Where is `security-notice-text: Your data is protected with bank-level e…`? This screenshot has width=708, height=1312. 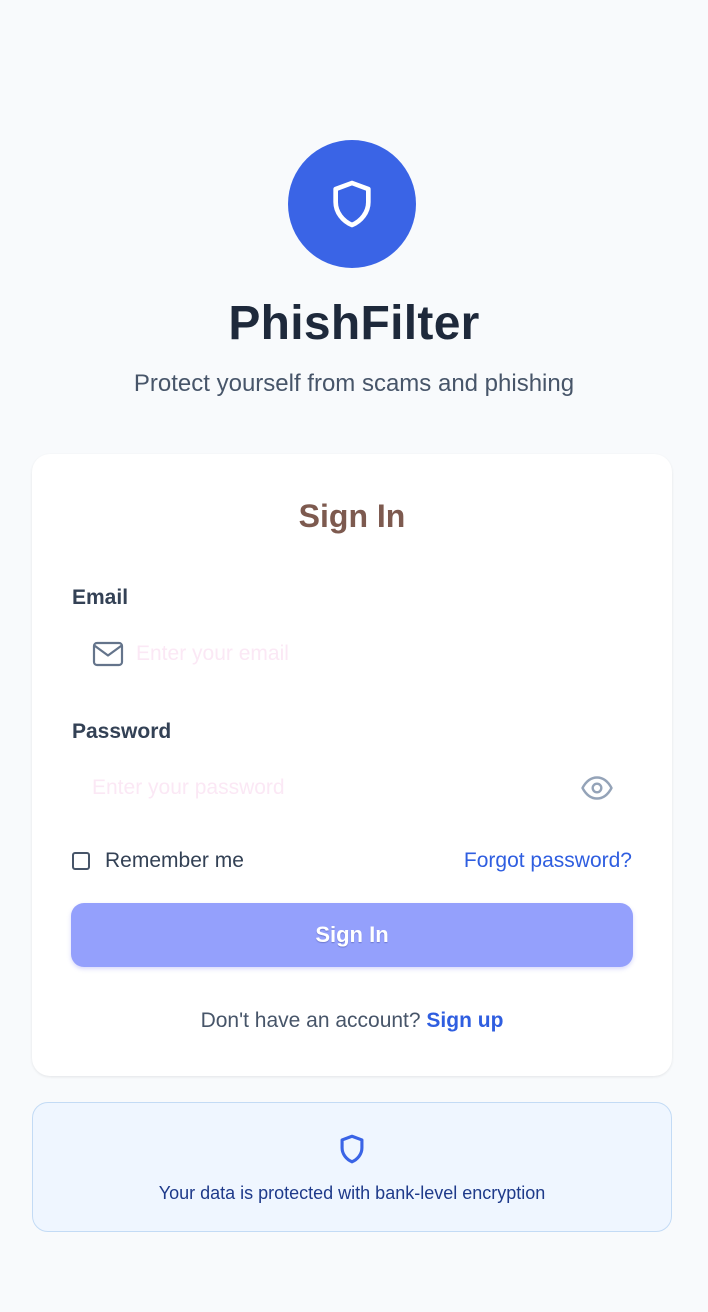
security-notice-text: Your data is protected with bank-level e… is located at coordinates (352, 1193).